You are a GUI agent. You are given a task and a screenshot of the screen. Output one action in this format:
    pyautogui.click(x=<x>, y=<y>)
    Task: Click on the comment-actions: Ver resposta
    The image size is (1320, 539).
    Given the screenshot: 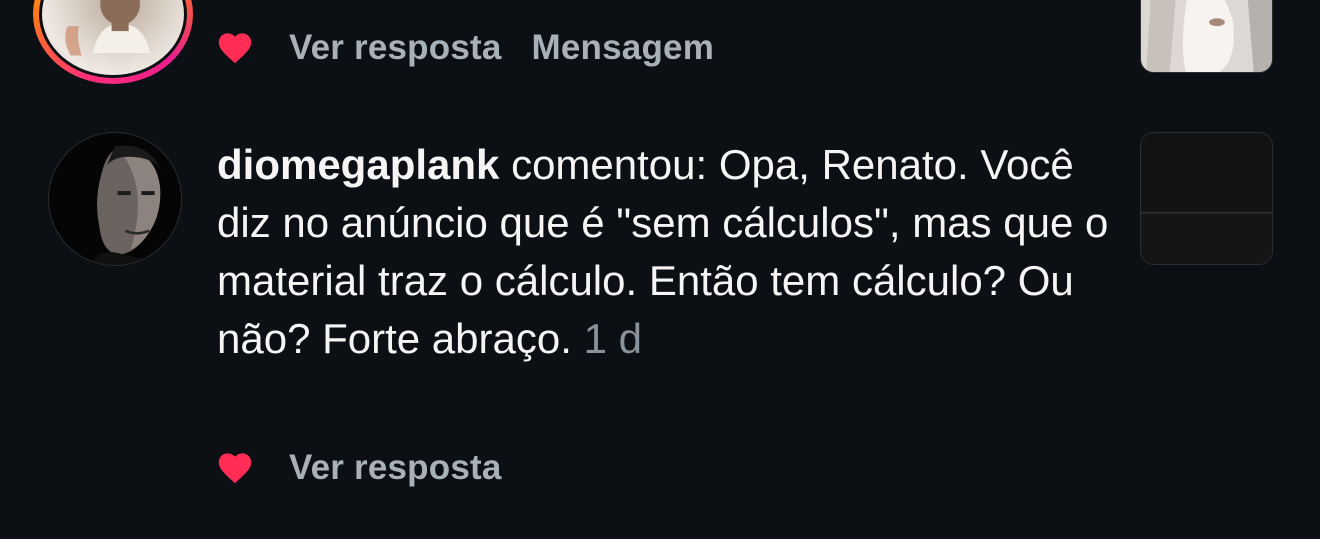 What is the action you would take?
    pyautogui.click(x=374, y=468)
    